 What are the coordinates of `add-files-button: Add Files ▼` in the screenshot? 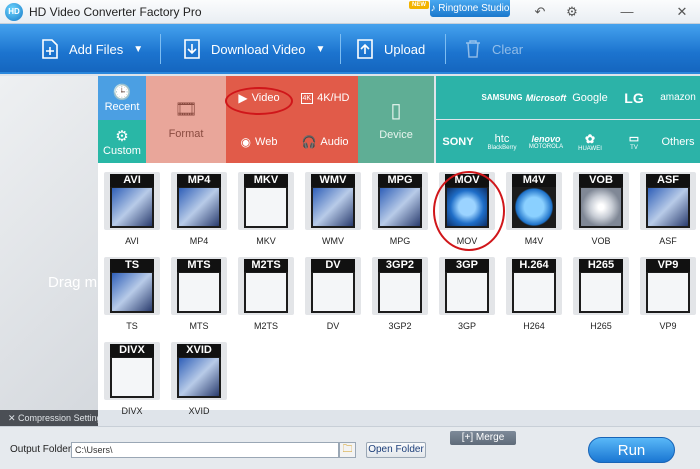 It's located at (91, 49).